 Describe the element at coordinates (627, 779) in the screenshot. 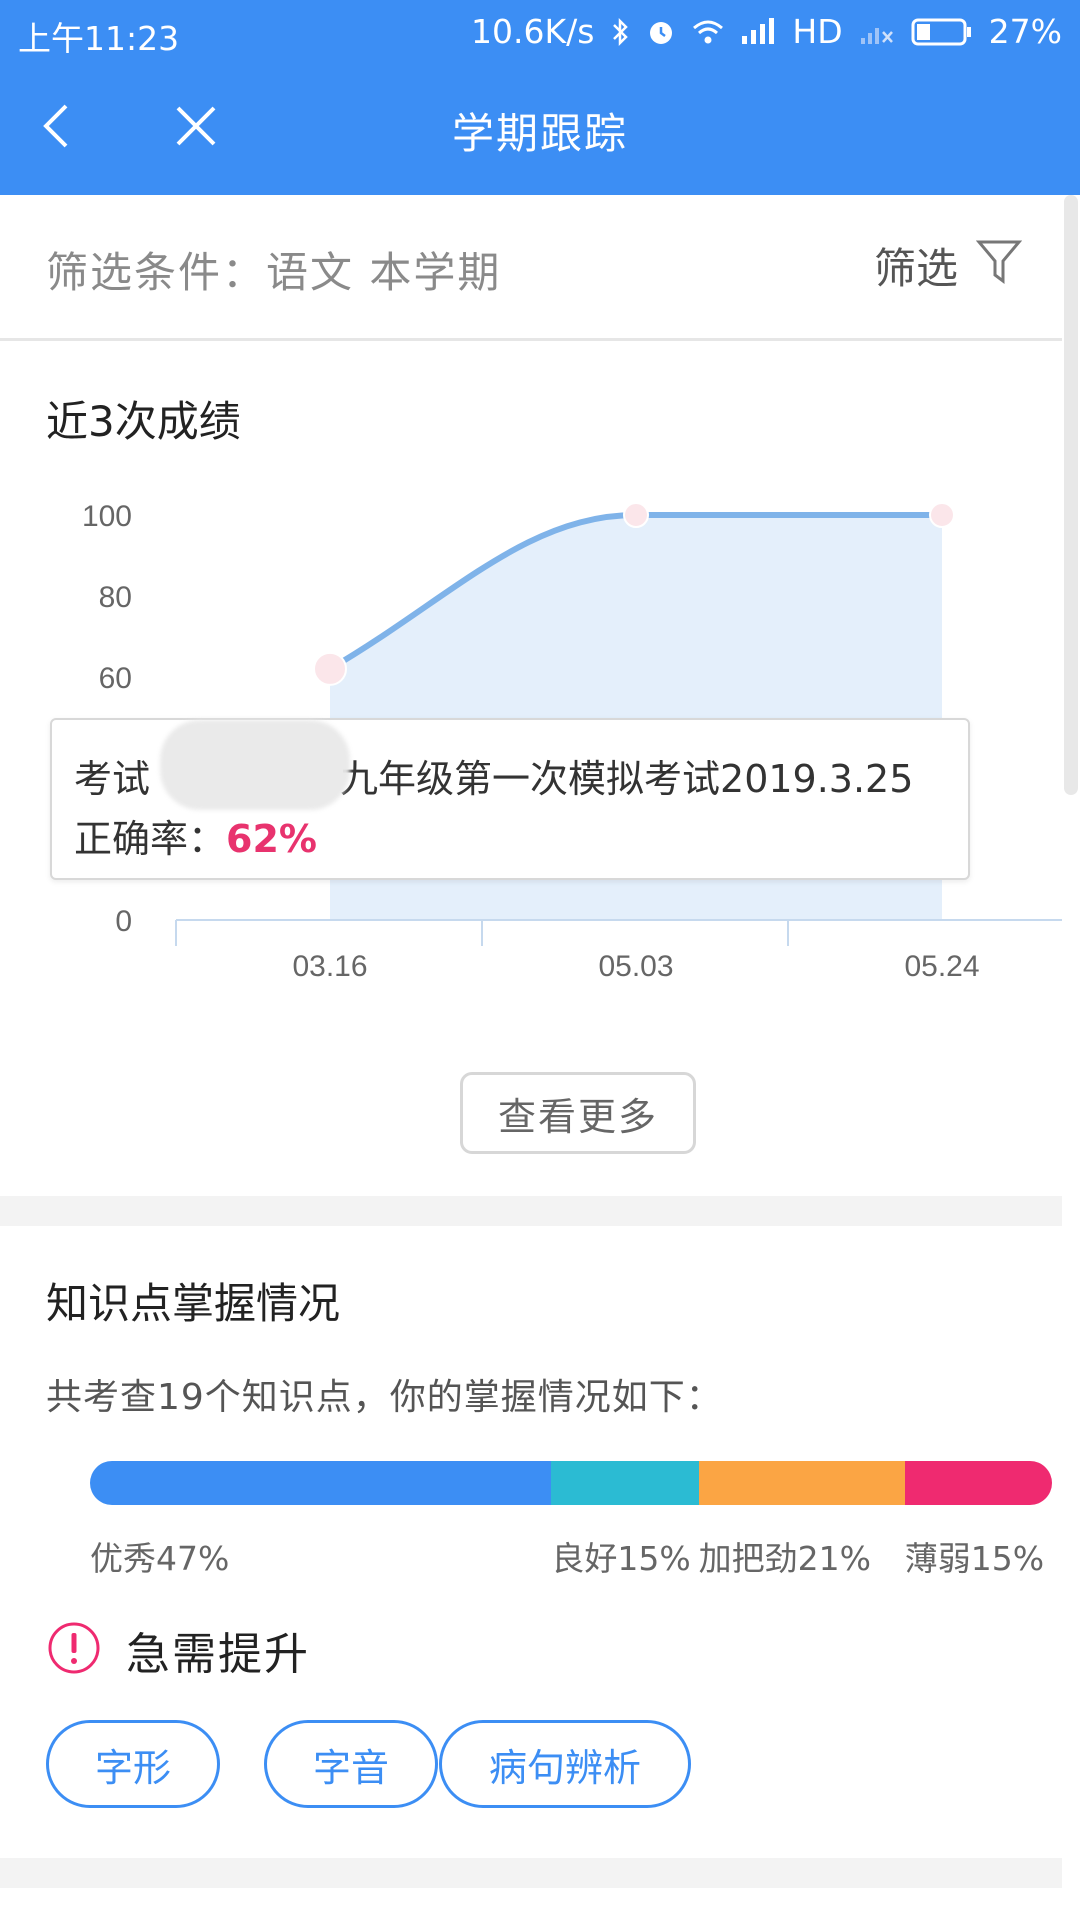

I see `tooltip-exam-name: 九年级第一次模拟考试2019.3.25` at that location.